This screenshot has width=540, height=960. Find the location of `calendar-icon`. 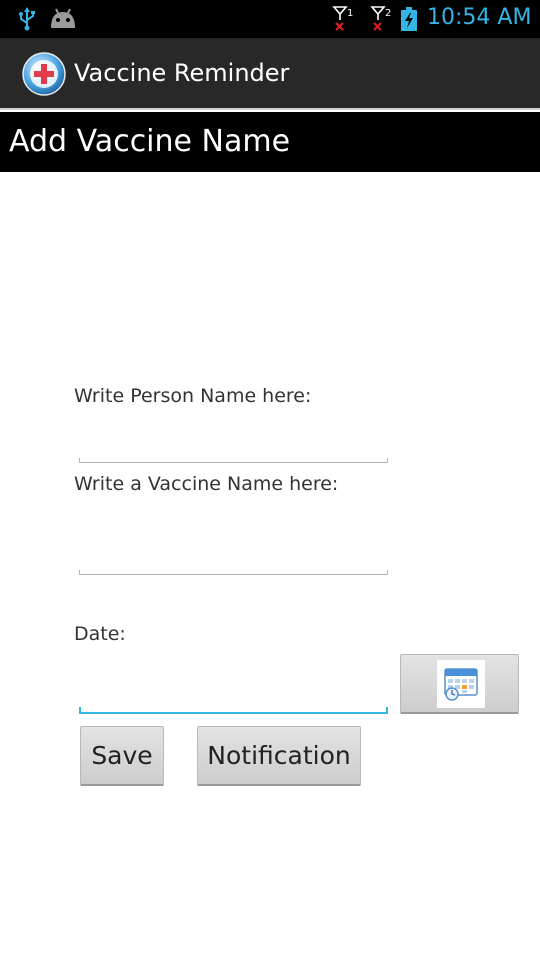

calendar-icon is located at coordinates (461, 684).